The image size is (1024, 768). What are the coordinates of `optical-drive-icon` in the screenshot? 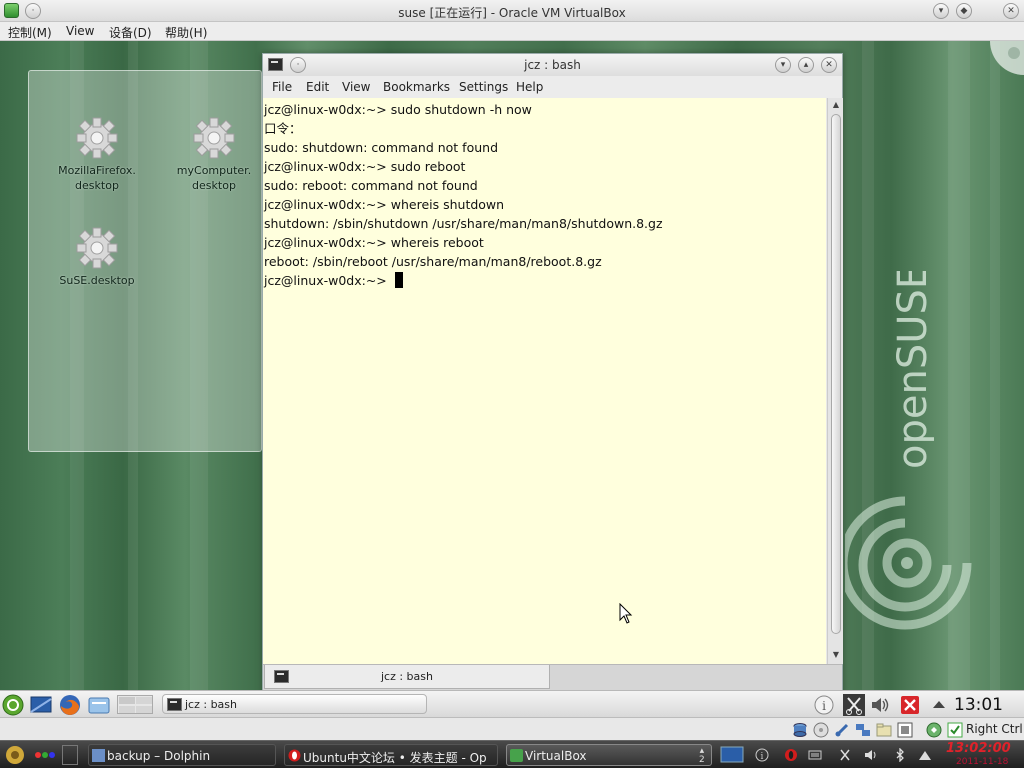 It's located at (821, 730).